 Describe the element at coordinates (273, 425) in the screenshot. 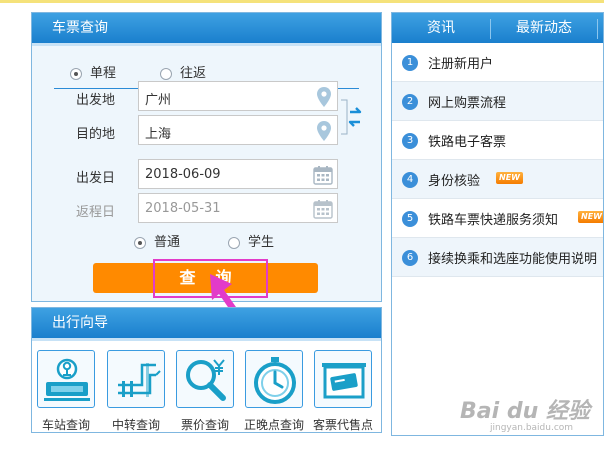

I see `guide-label: 正晚点查询` at that location.